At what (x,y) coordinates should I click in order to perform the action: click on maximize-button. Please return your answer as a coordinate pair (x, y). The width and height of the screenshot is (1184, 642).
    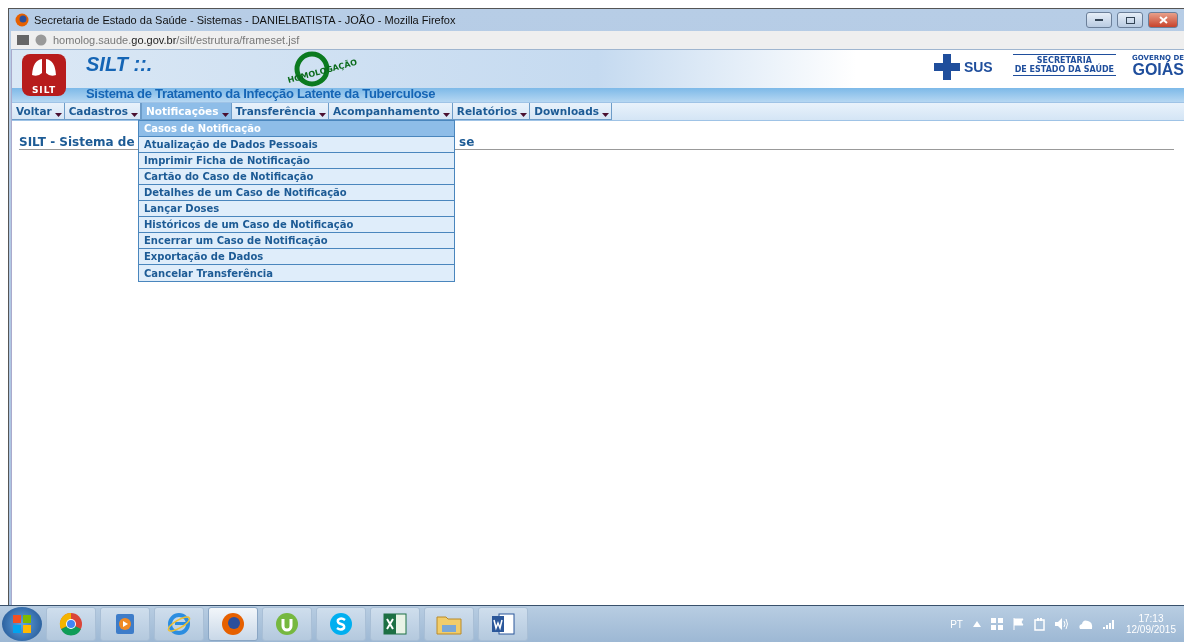
    Looking at the image, I should click on (1130, 20).